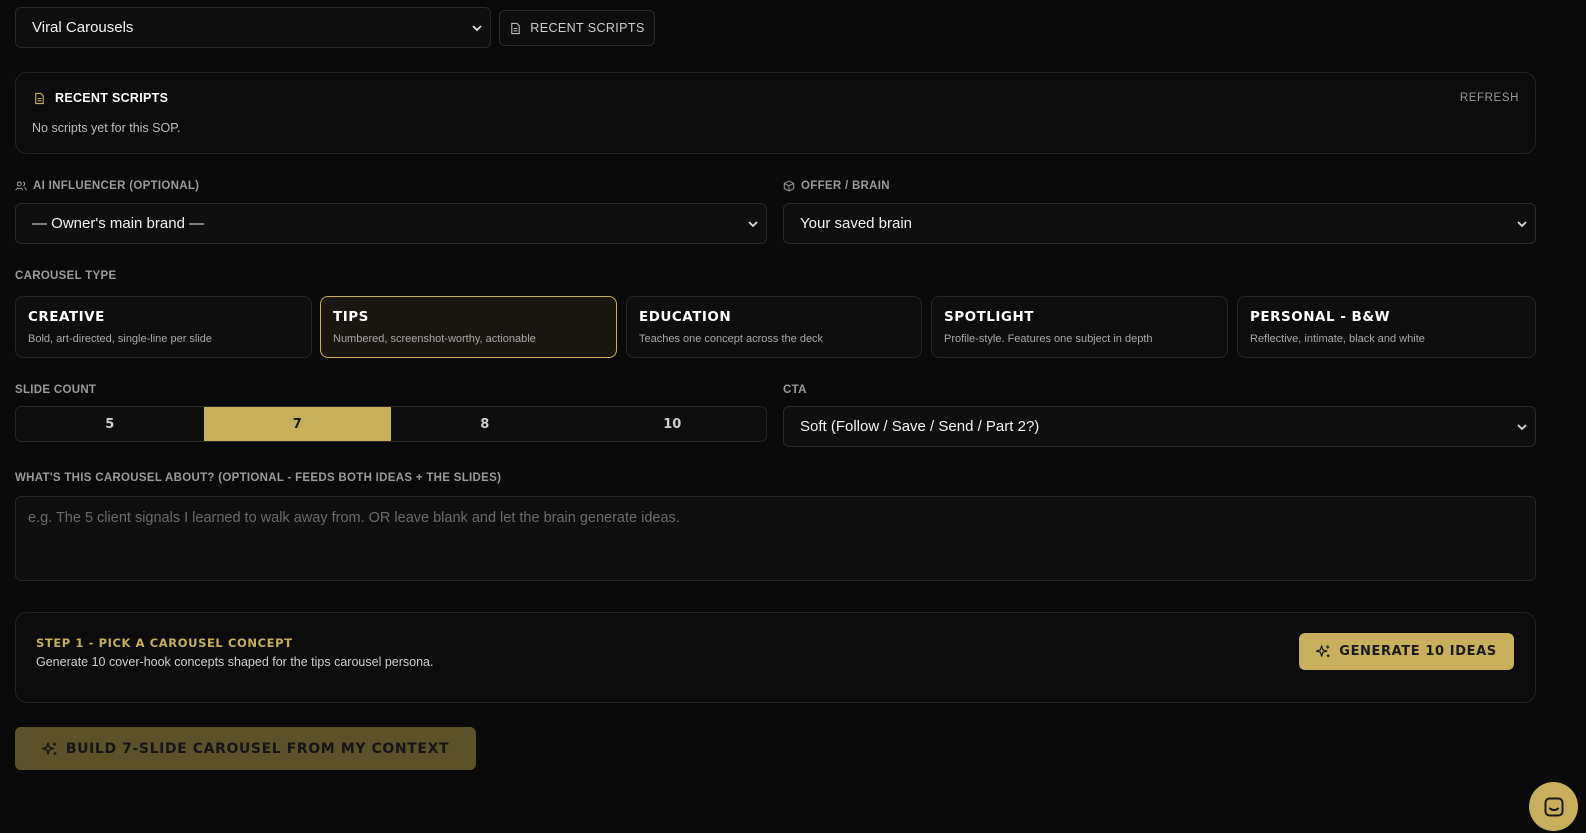 The image size is (1586, 833). Describe the element at coordinates (731, 339) in the screenshot. I see `carousel-type-desc: Teaches one concept across the deck` at that location.